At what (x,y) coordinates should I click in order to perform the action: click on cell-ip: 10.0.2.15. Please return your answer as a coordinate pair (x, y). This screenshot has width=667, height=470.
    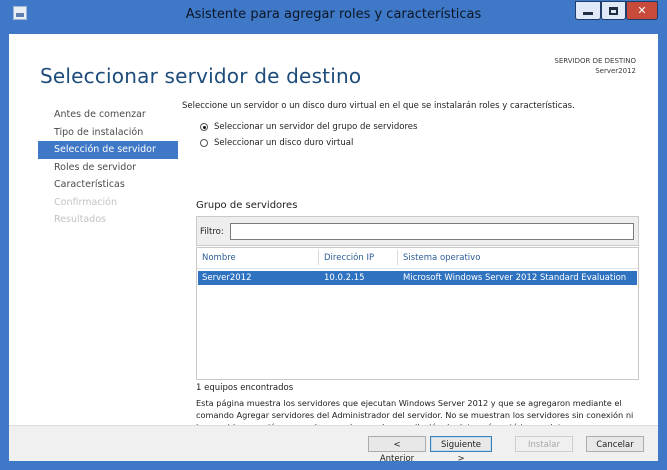
    Looking at the image, I should click on (344, 278).